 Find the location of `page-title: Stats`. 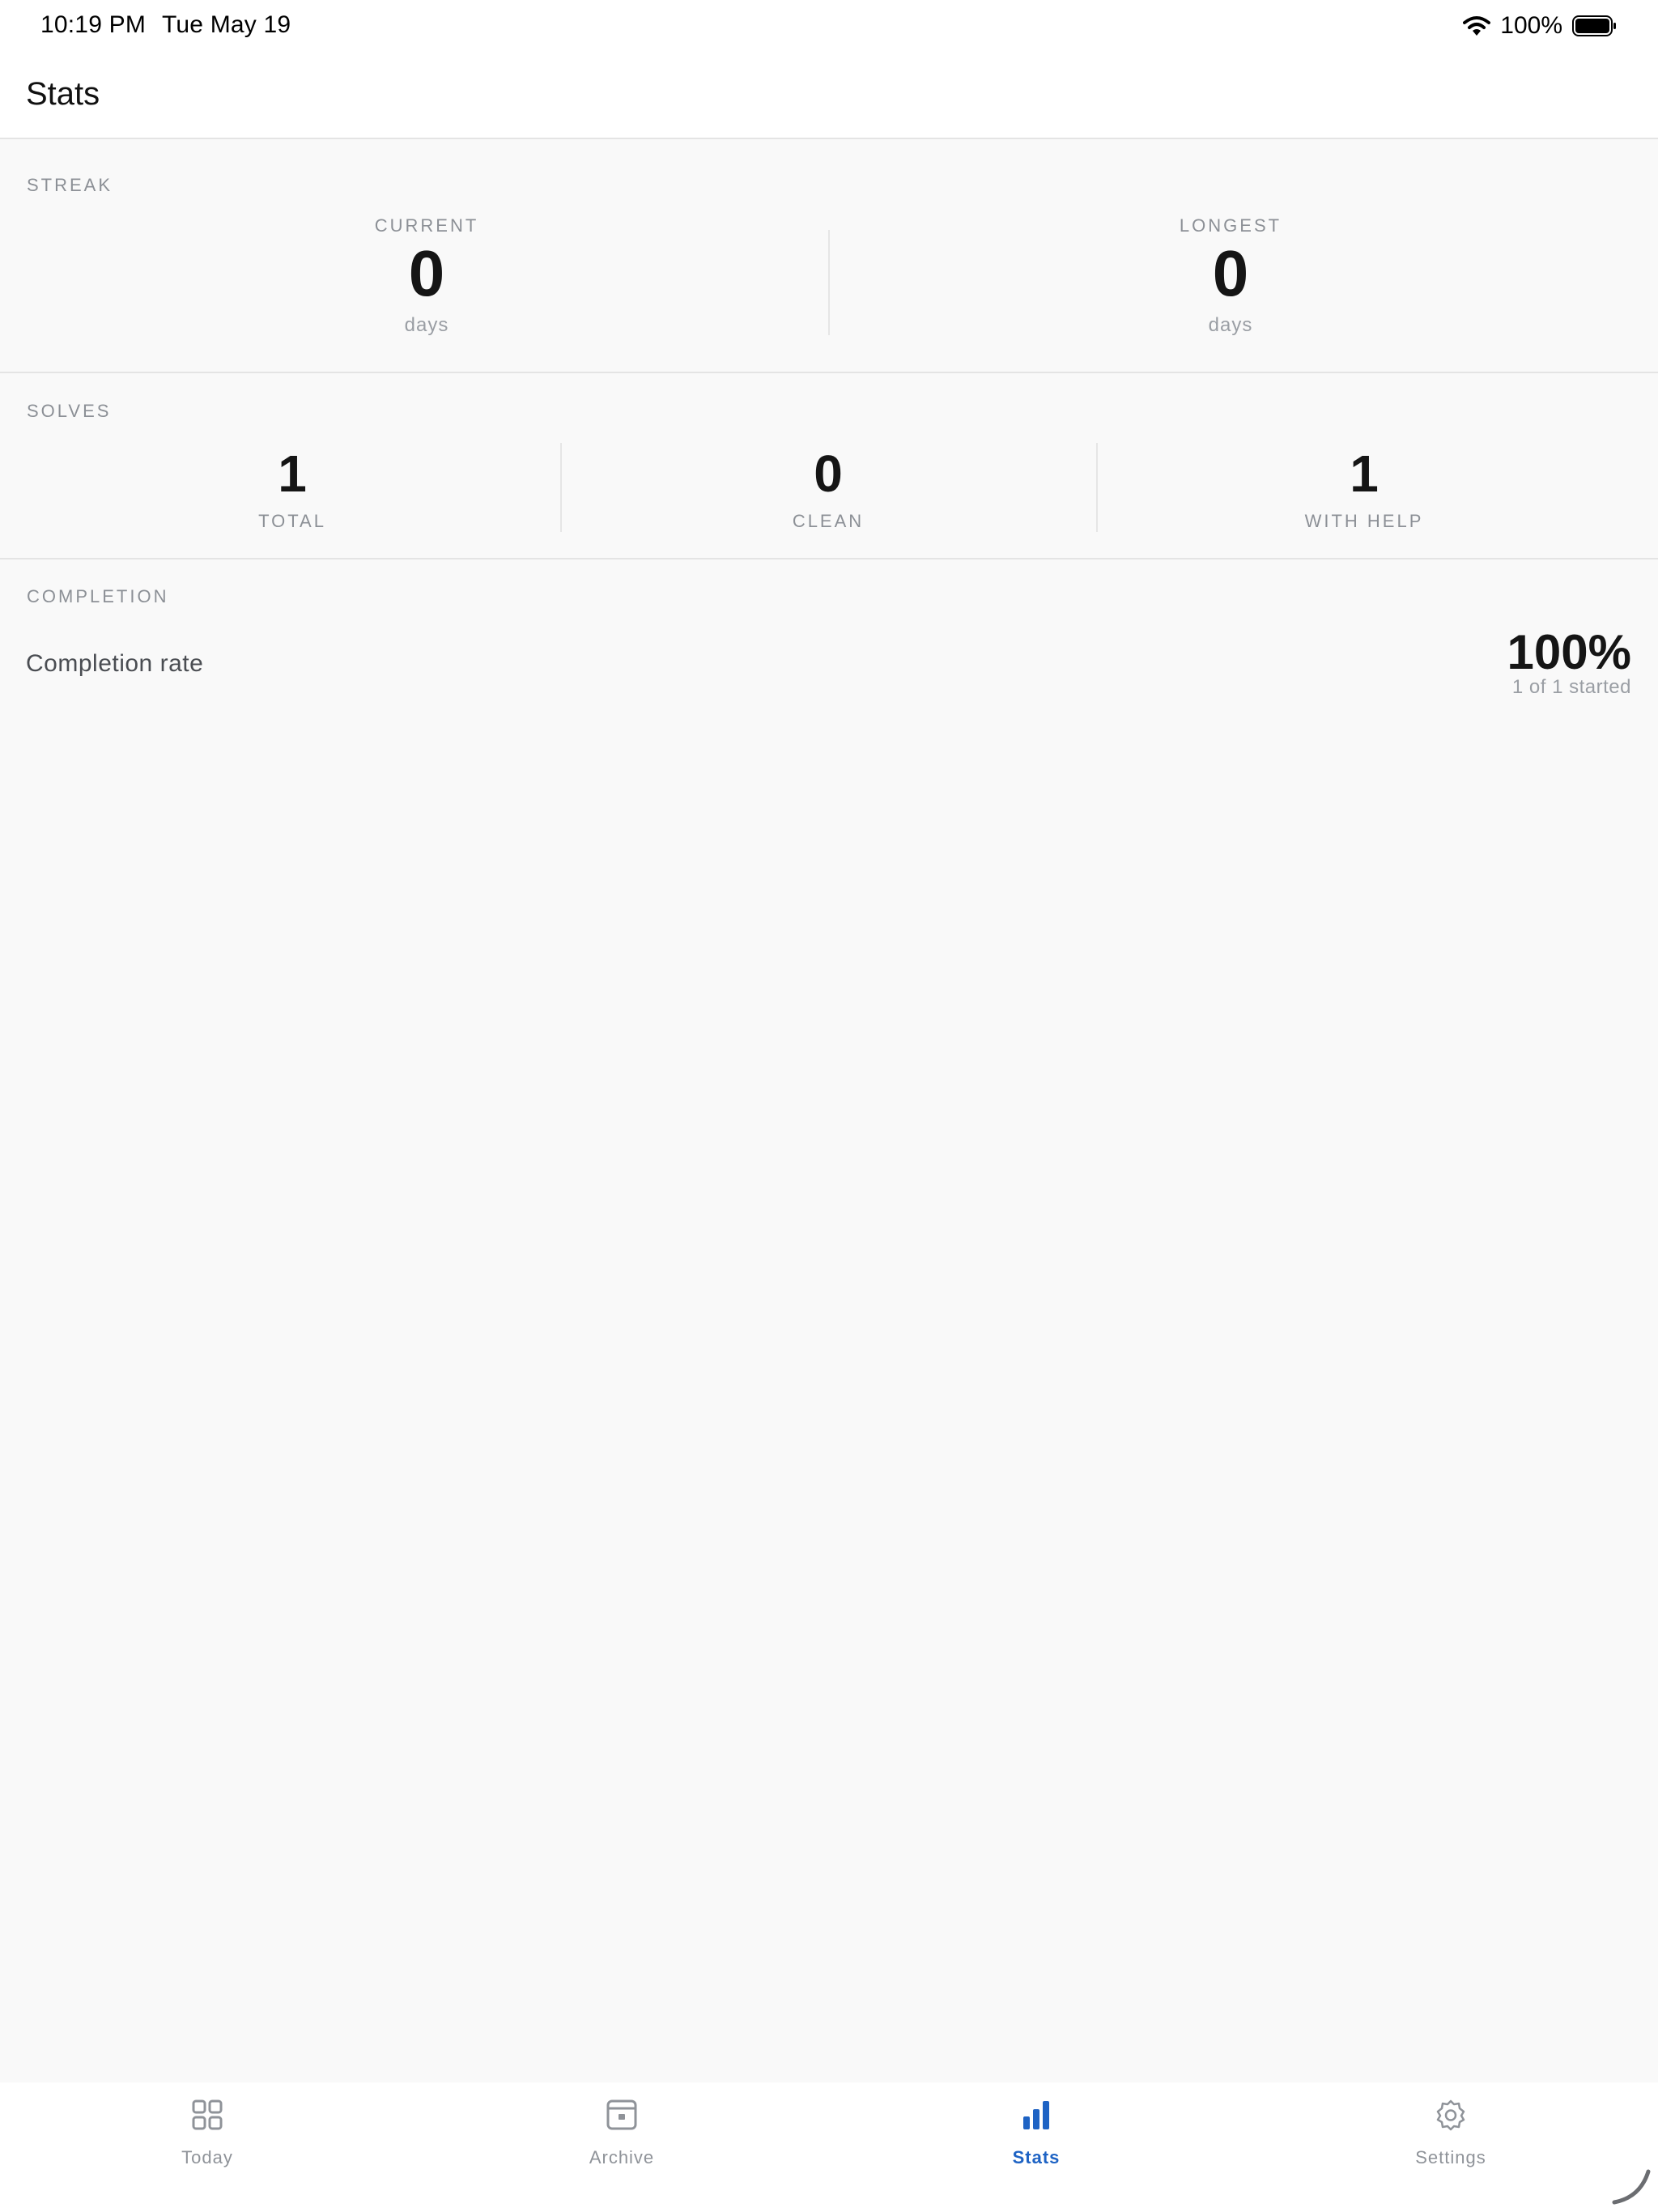

page-title: Stats is located at coordinates (63, 94).